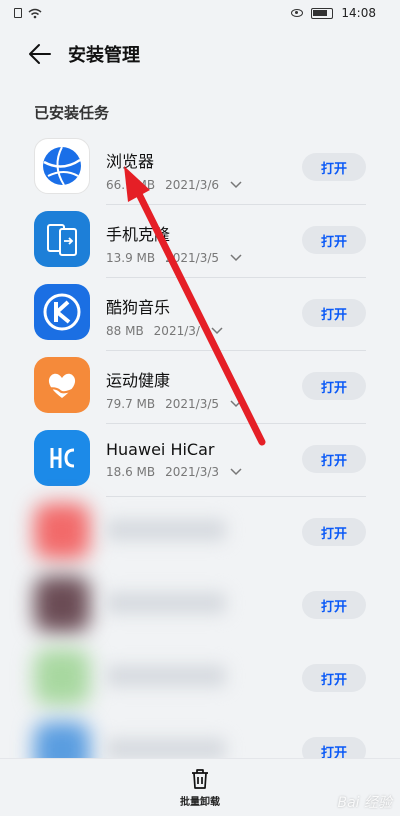  I want to click on list-item: 运动健康 79.7 MB 2021/3/5 打开, so click(200, 387).